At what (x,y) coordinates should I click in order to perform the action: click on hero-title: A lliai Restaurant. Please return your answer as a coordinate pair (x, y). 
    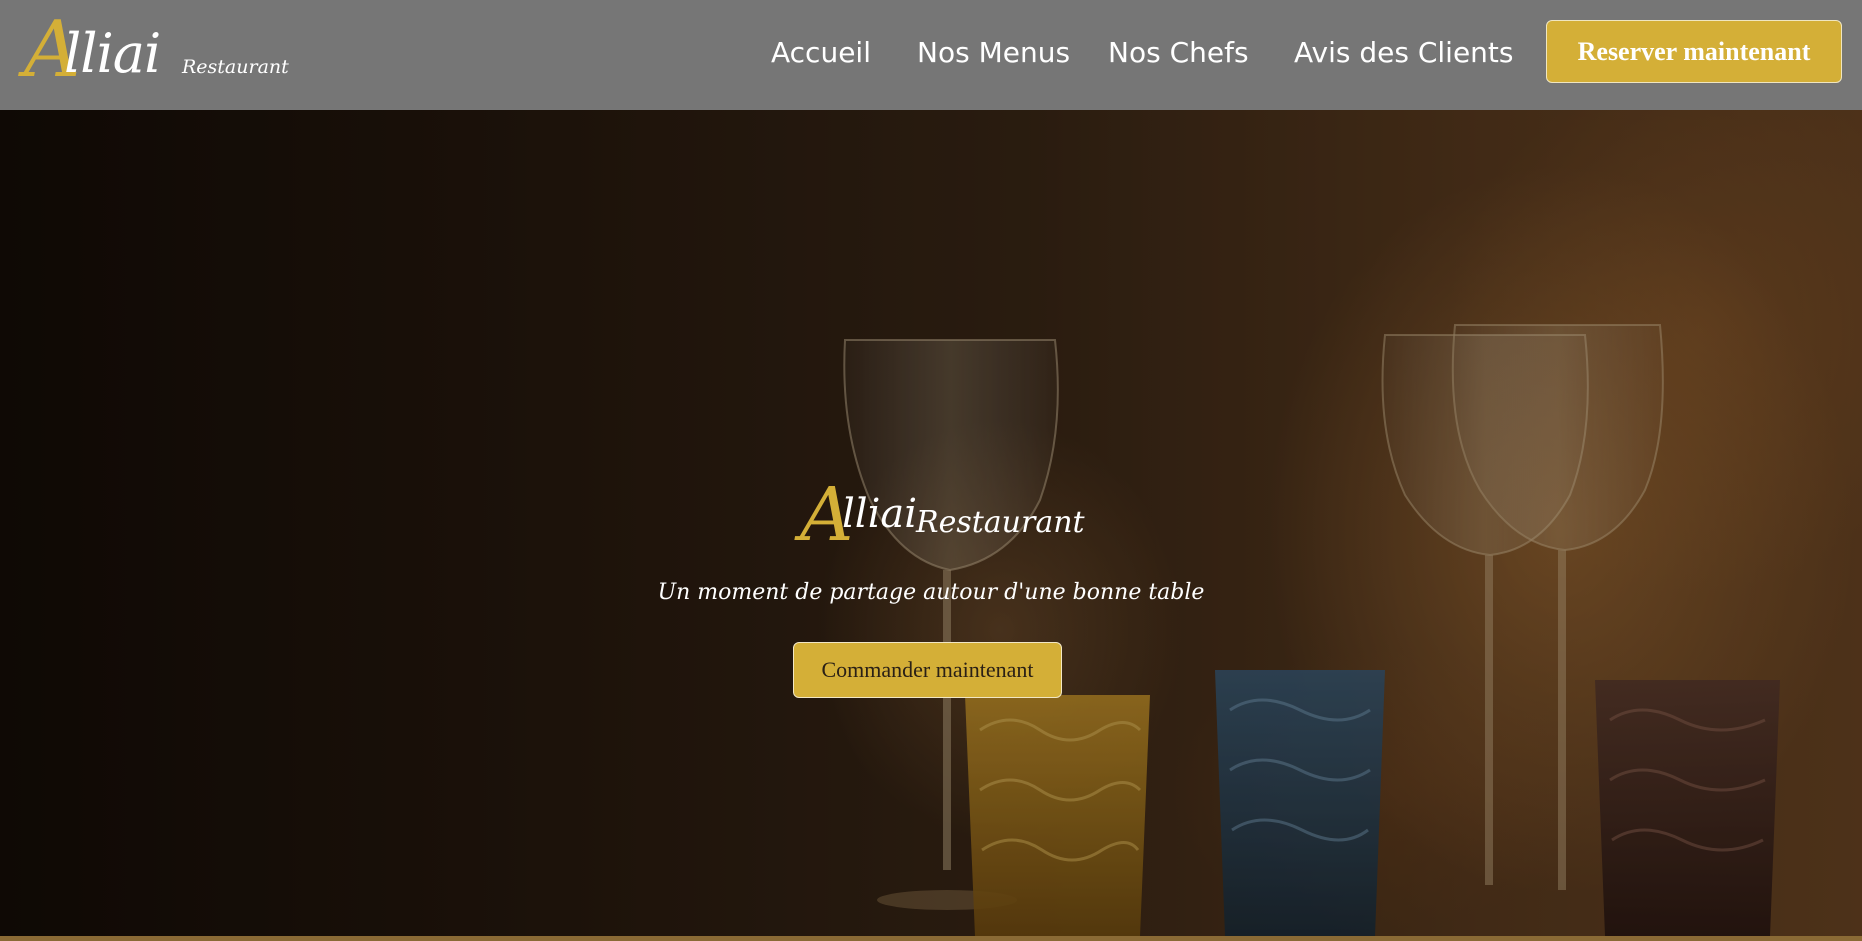
    Looking at the image, I should click on (960, 520).